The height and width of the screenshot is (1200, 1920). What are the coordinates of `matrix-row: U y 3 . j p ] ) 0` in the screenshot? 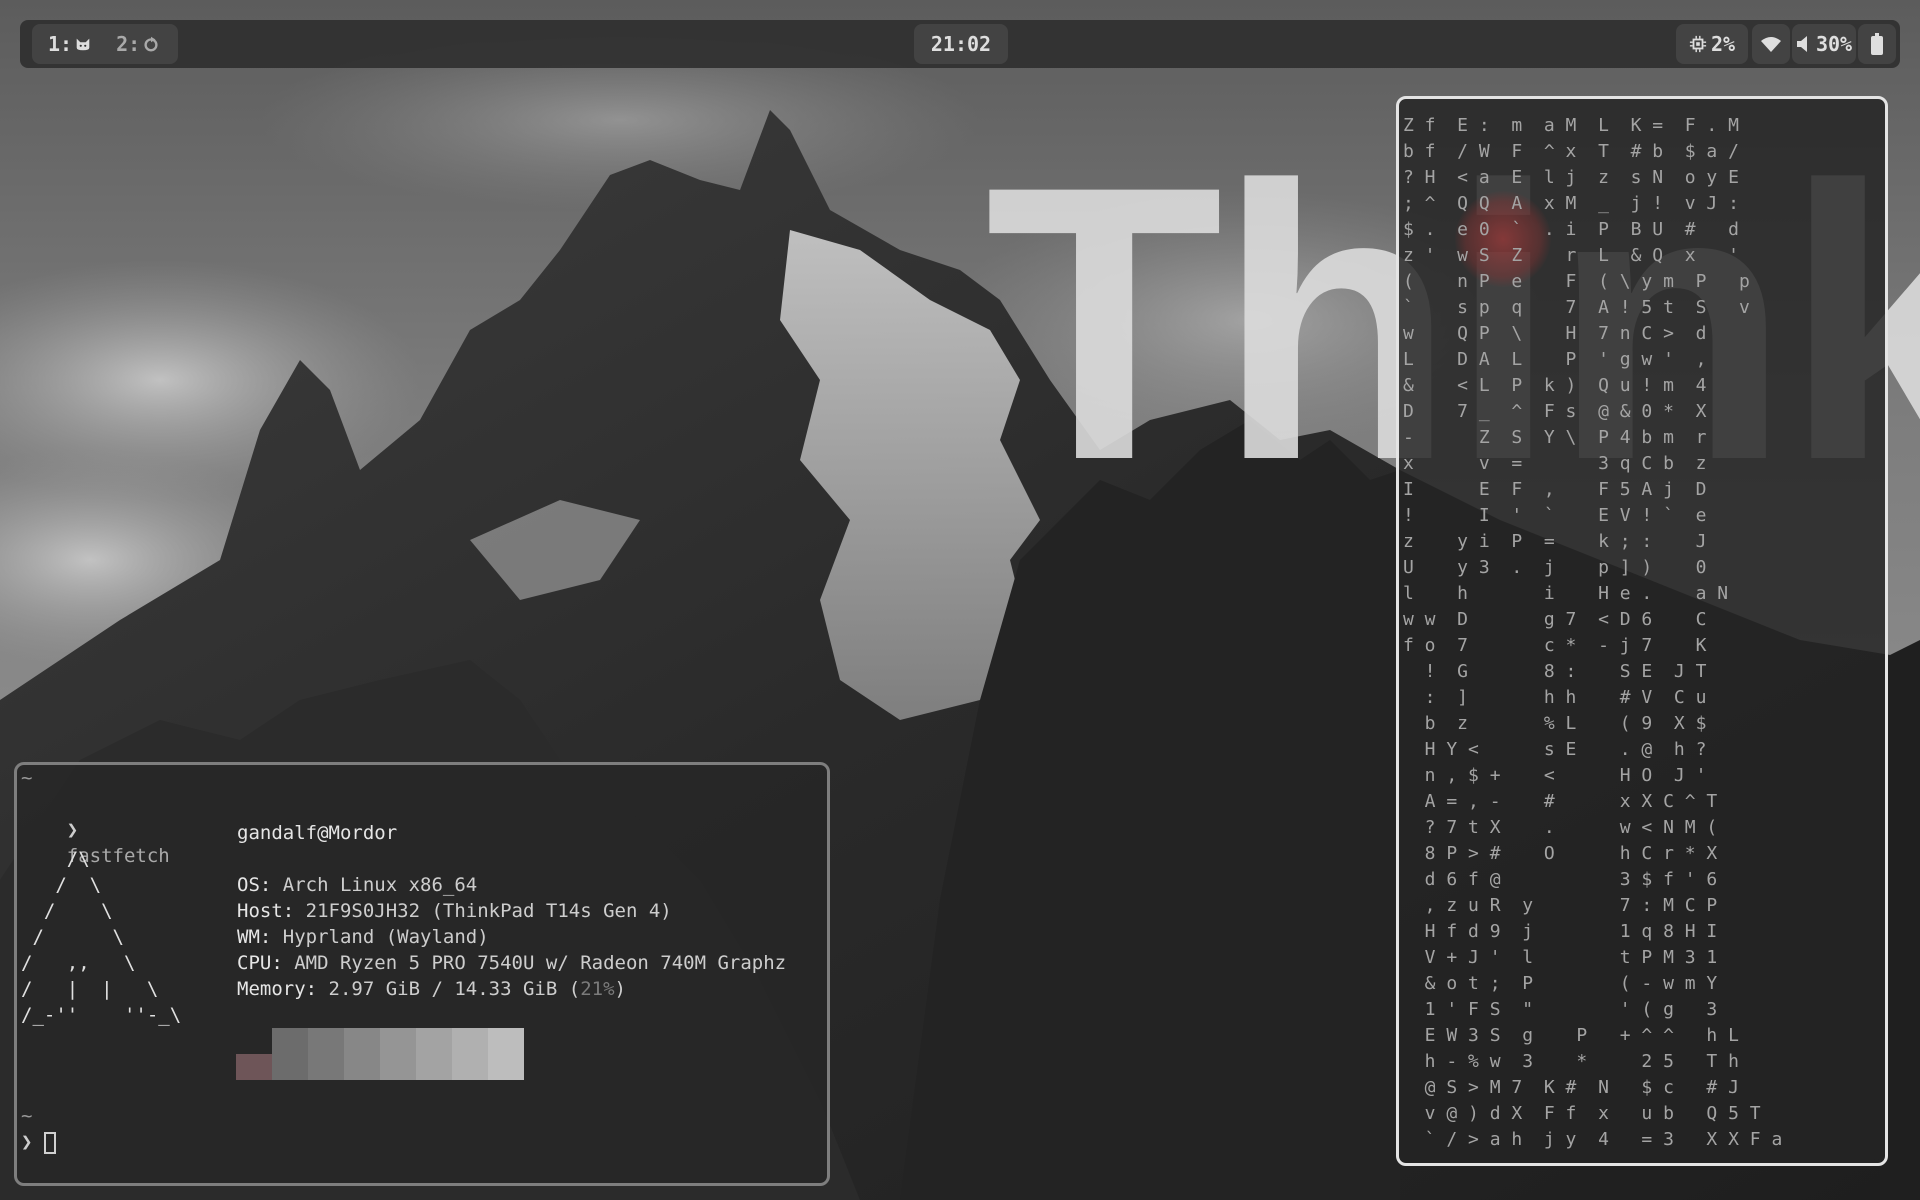 It's located at (1555, 567).